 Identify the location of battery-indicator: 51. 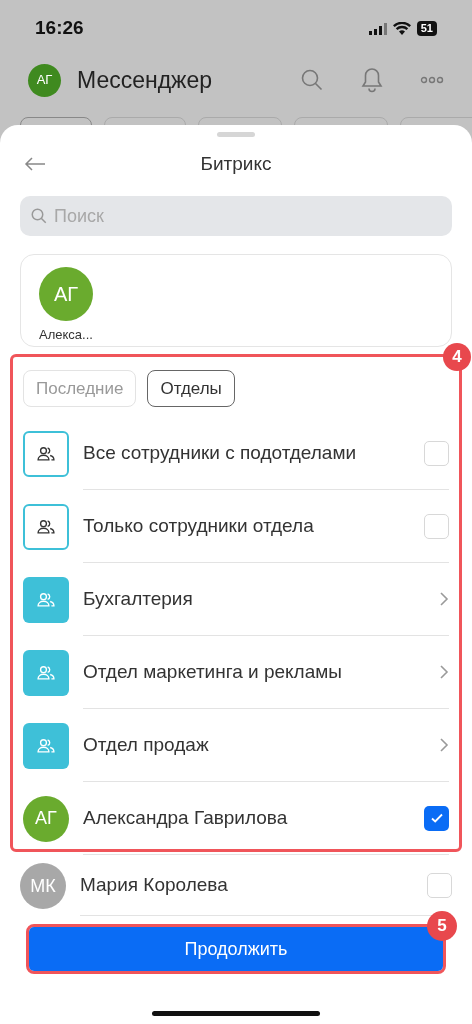
(426, 28).